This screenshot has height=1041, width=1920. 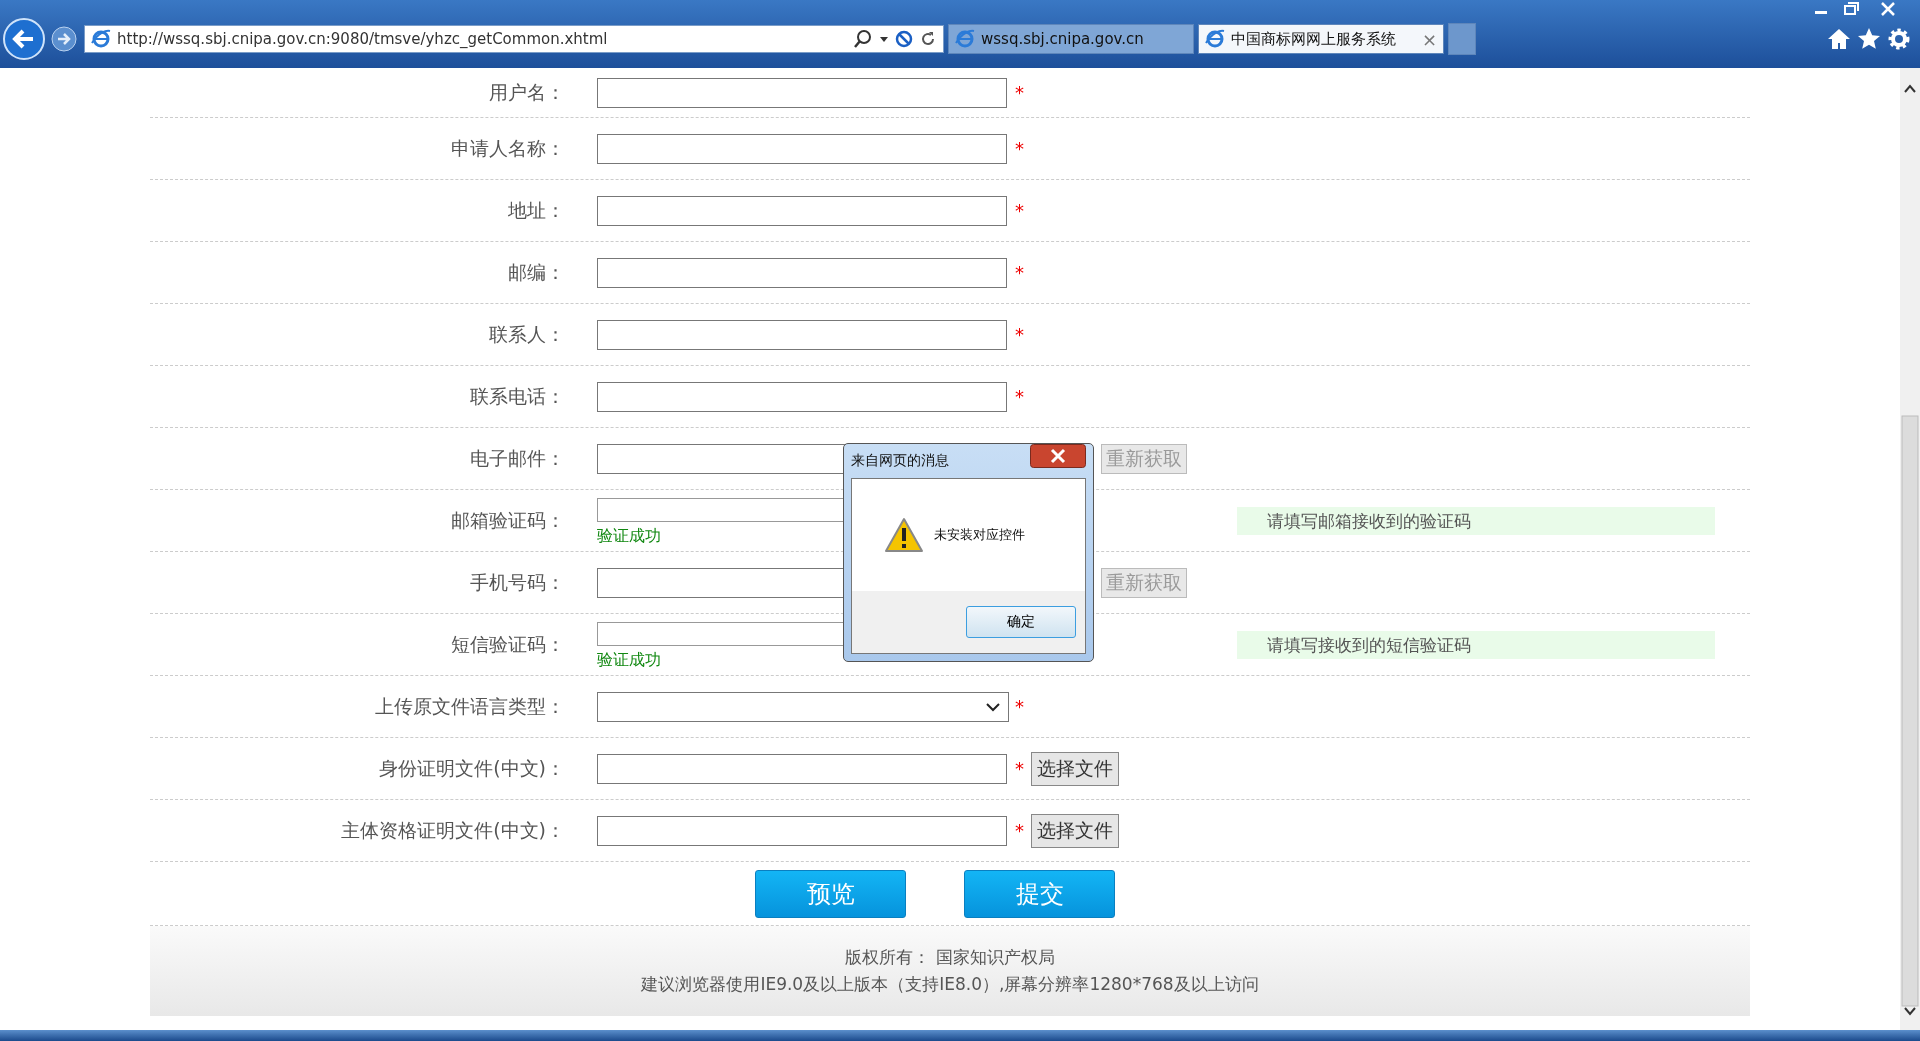 What do you see at coordinates (471, 768) in the screenshot?
I see `field-label: 身份证明文件(中文)：` at bounding box center [471, 768].